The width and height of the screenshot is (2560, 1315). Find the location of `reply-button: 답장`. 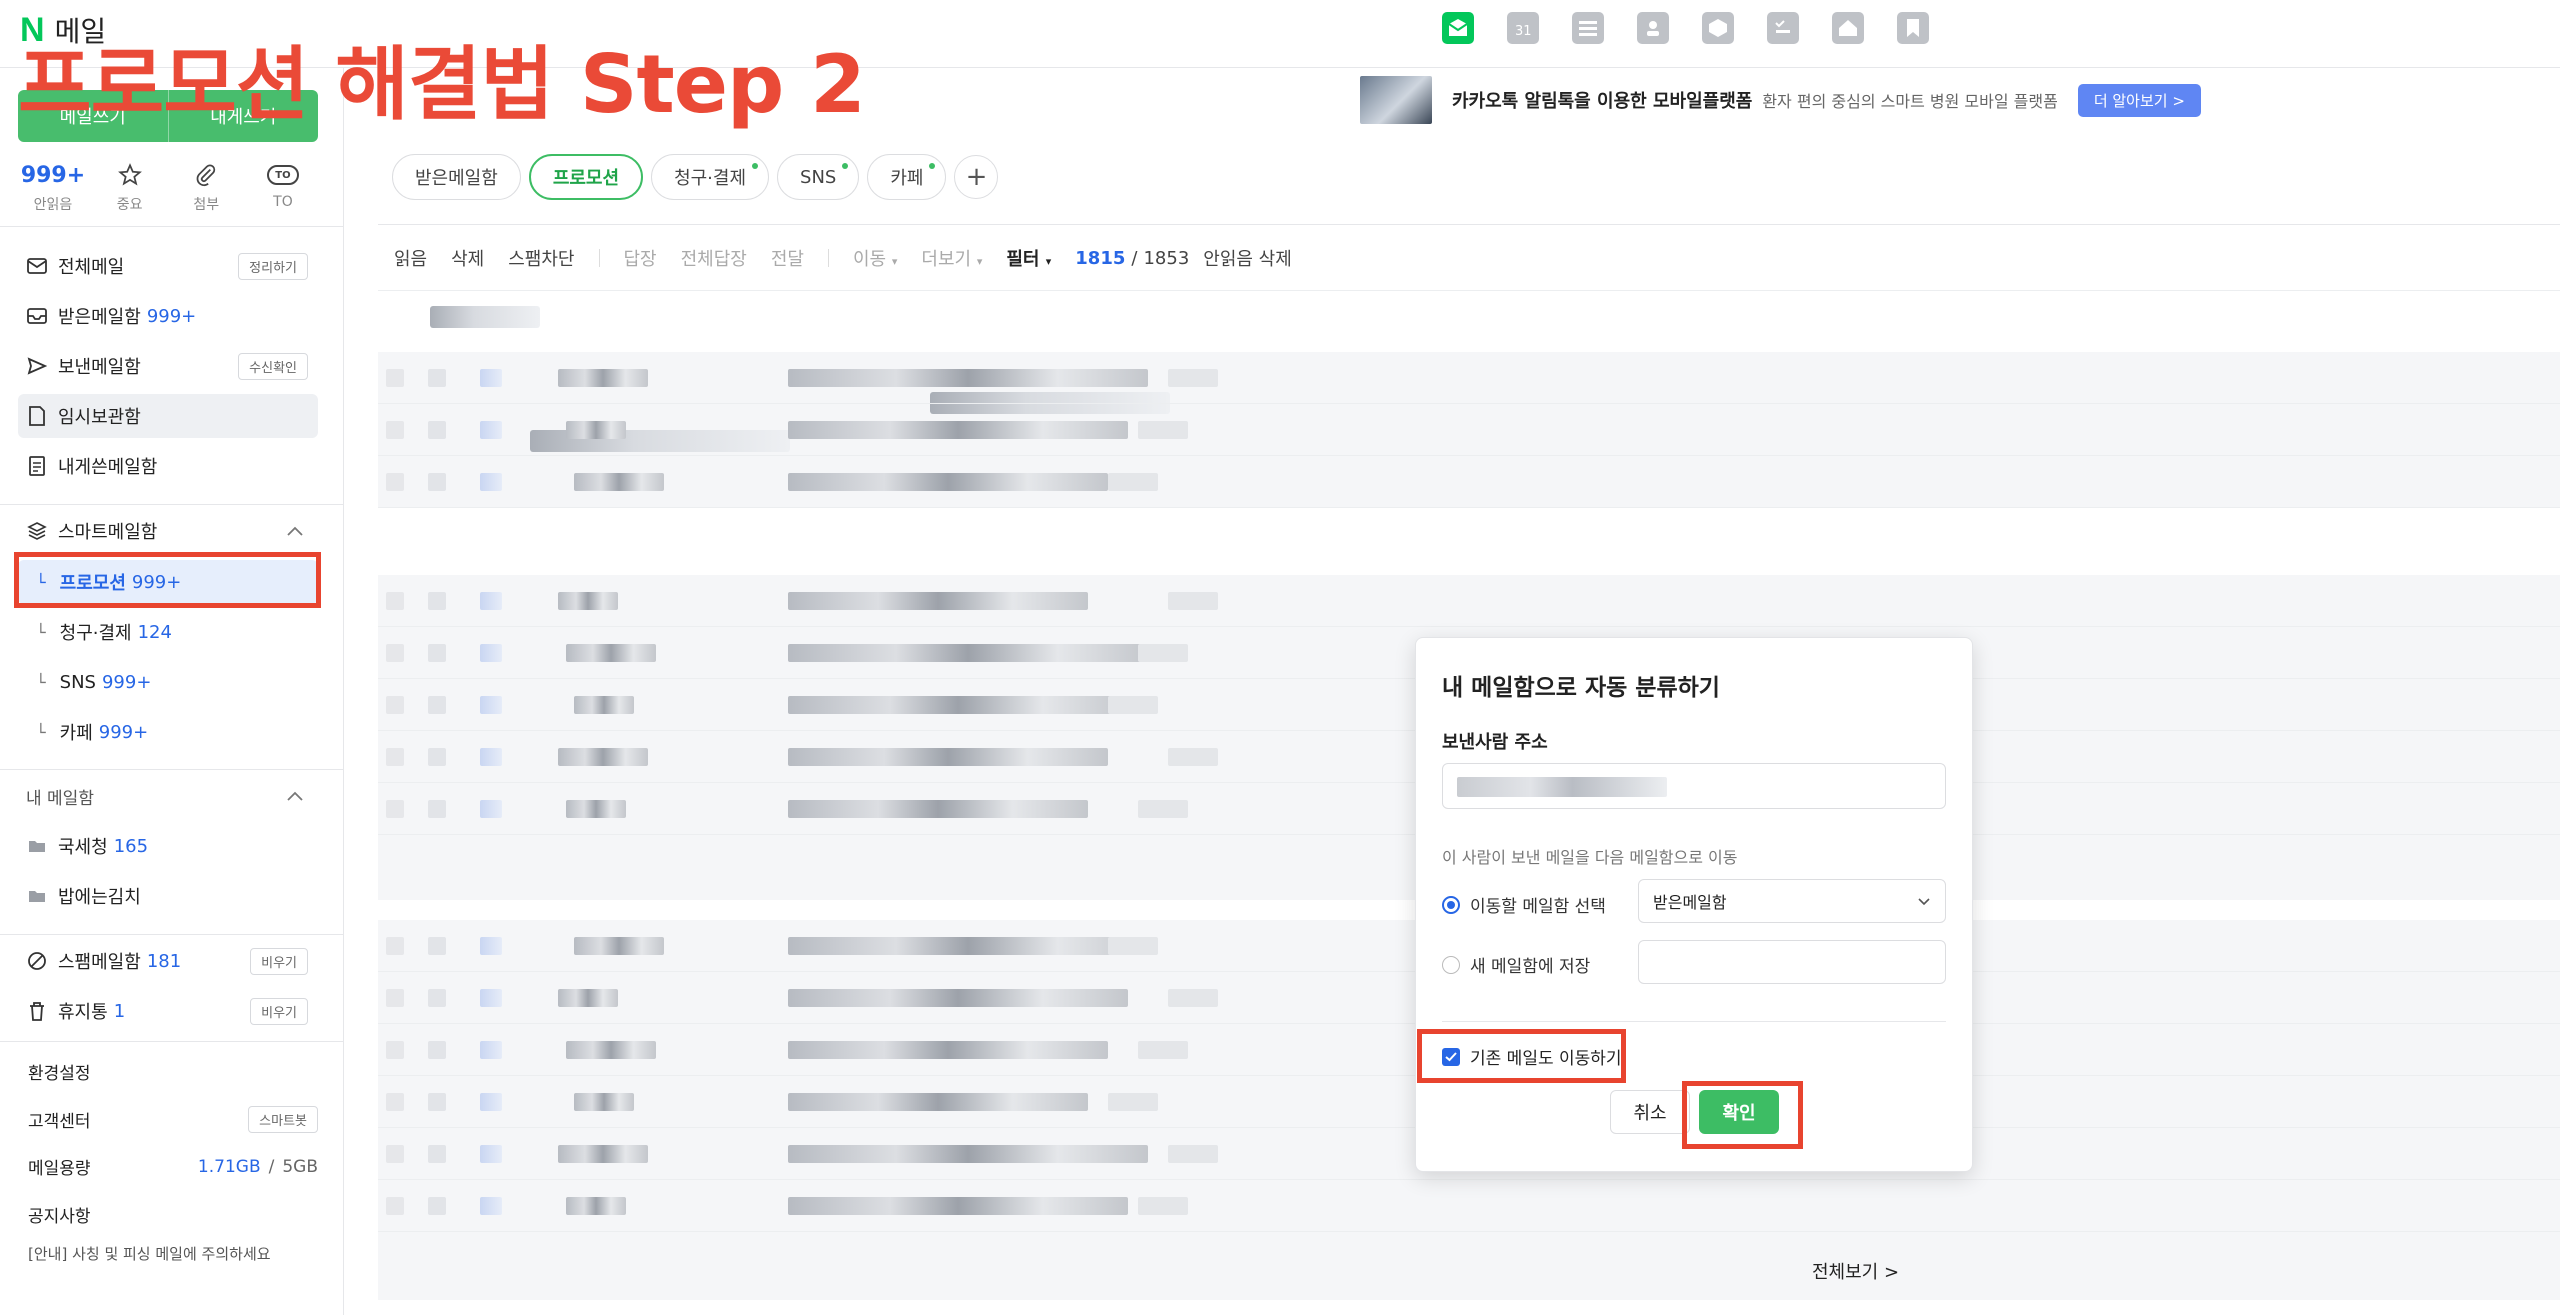

reply-button: 답장 is located at coordinates (640, 258).